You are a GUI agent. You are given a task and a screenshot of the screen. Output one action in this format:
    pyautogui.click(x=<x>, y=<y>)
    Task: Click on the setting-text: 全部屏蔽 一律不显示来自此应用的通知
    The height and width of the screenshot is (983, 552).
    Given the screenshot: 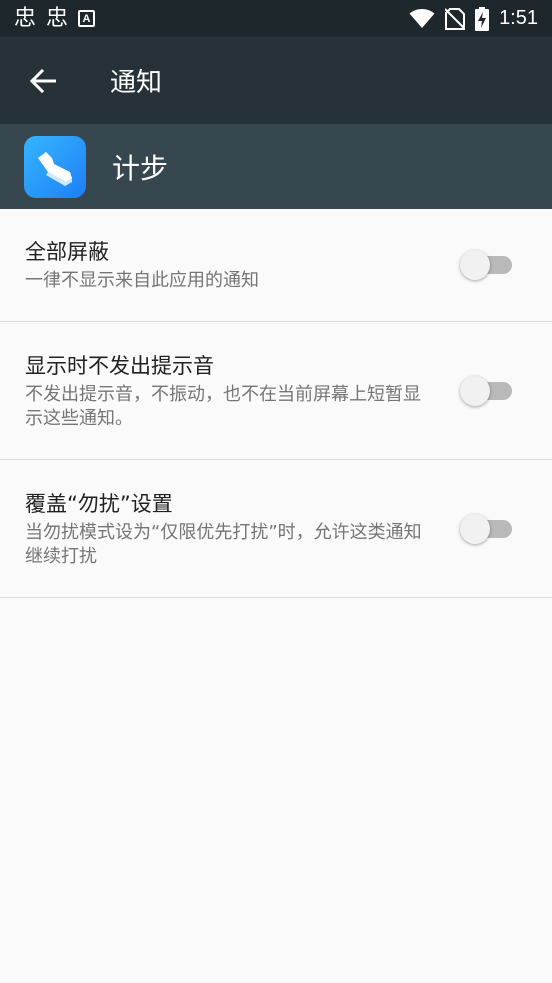 What is the action you would take?
    pyautogui.click(x=227, y=265)
    